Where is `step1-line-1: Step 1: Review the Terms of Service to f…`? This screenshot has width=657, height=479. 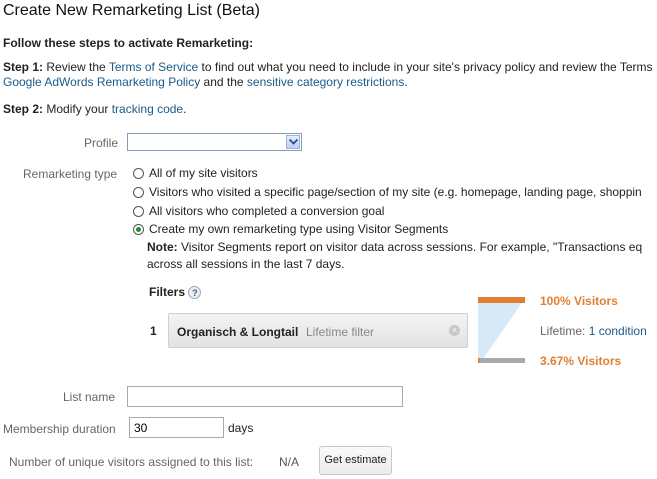 step1-line-1: Step 1: Review the Terms of Service to f… is located at coordinates (328, 67).